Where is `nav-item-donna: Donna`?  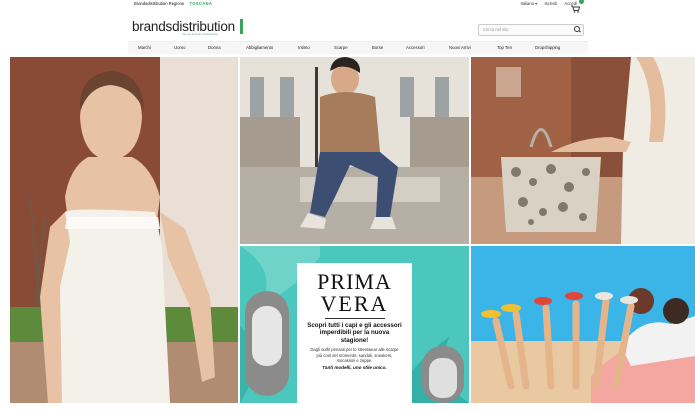 nav-item-donna: Donna is located at coordinates (214, 47).